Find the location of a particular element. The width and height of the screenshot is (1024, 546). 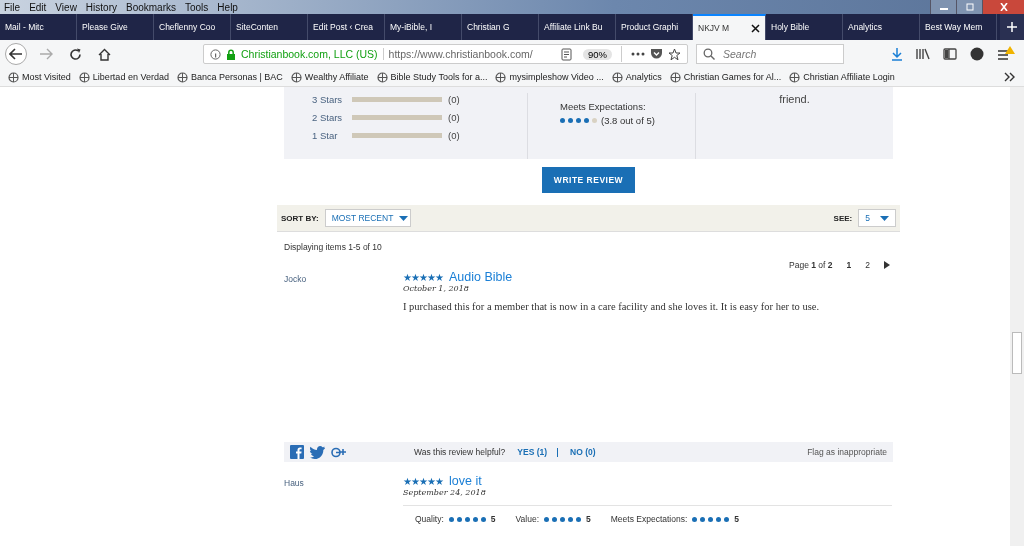

sort-label: SORT BY: is located at coordinates (300, 218).